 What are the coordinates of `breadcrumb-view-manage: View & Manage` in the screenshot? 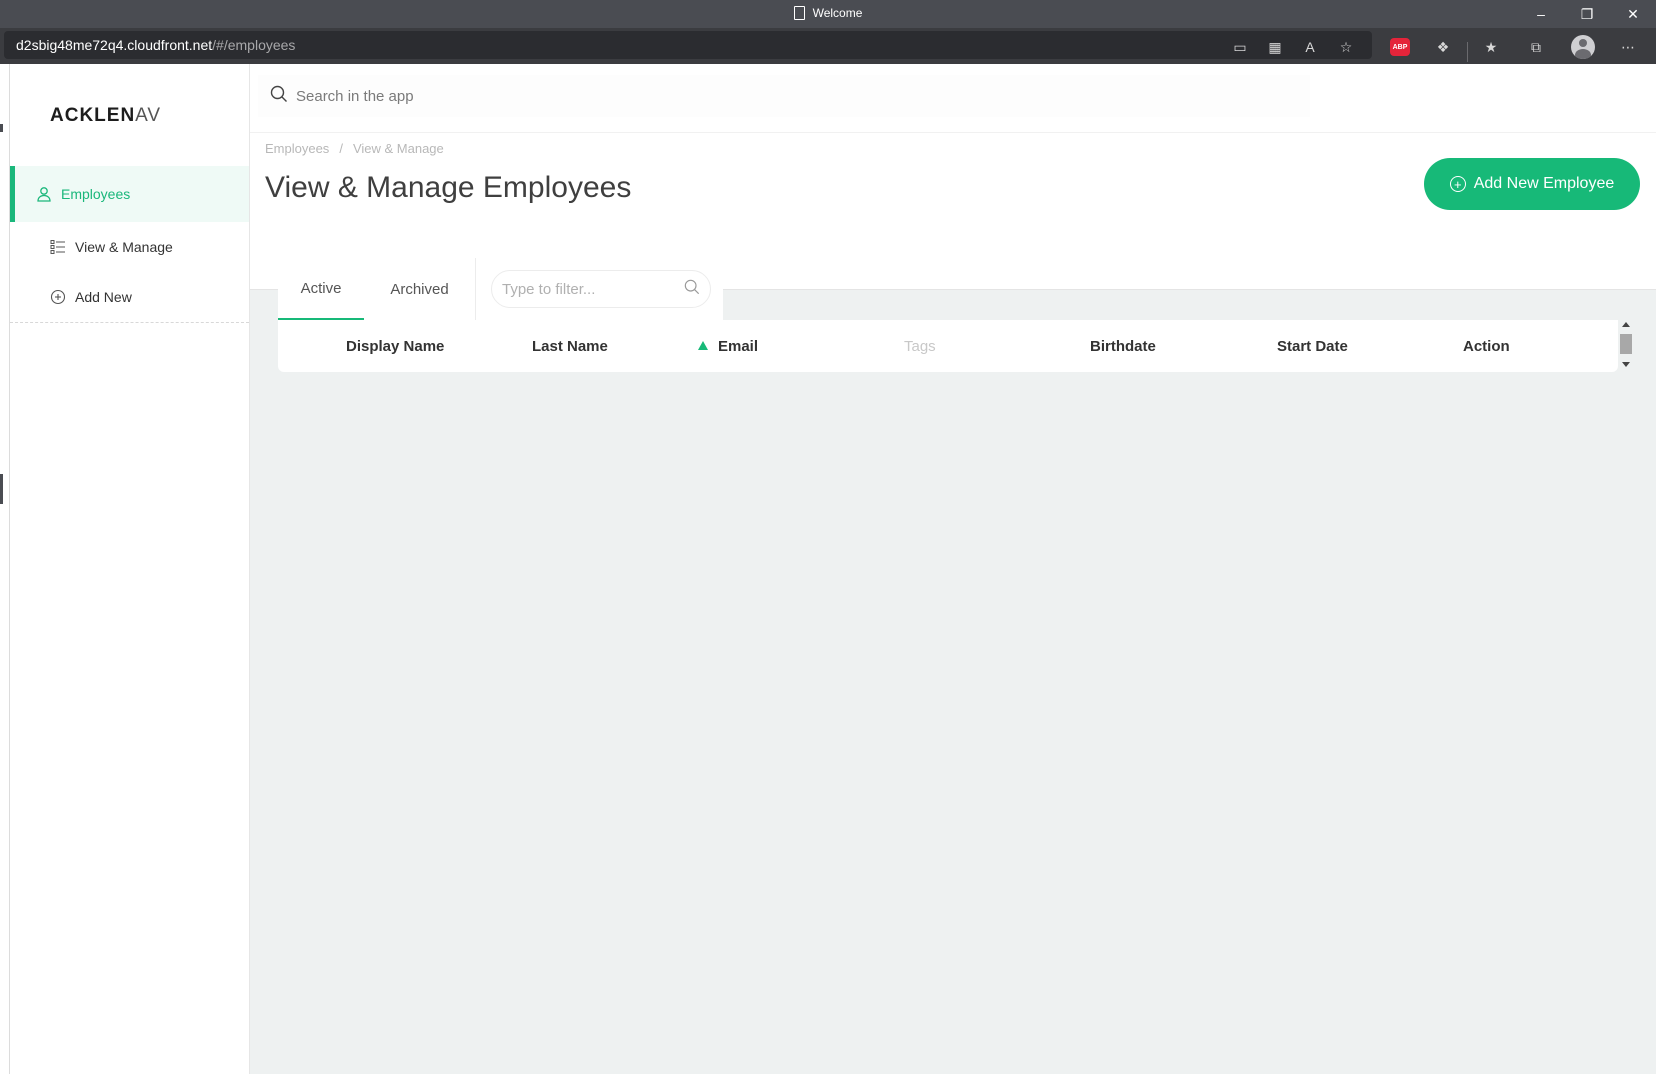 It's located at (398, 148).